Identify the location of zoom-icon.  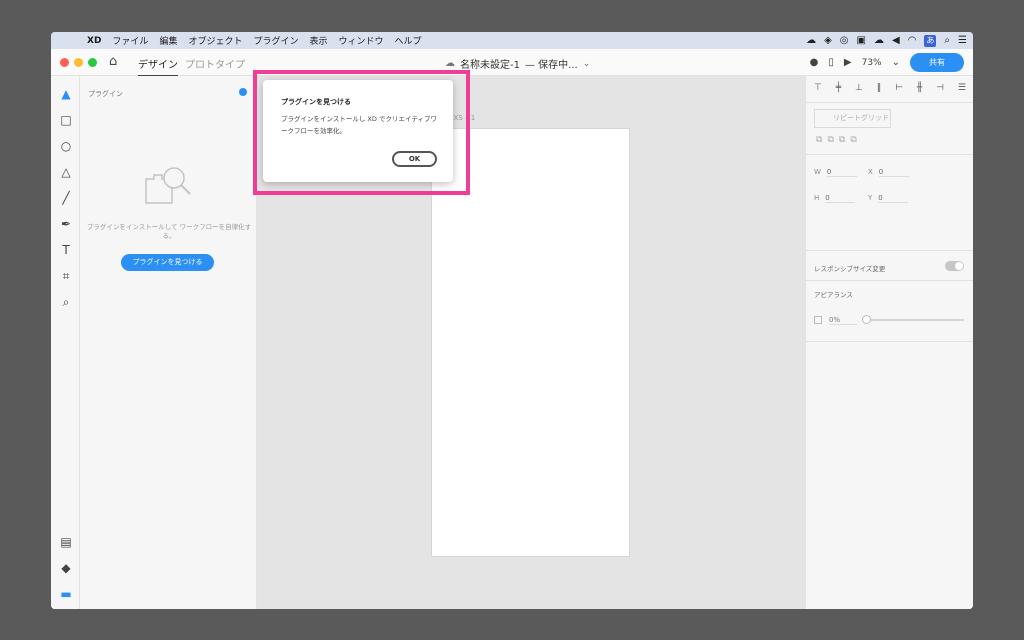
(92, 62).